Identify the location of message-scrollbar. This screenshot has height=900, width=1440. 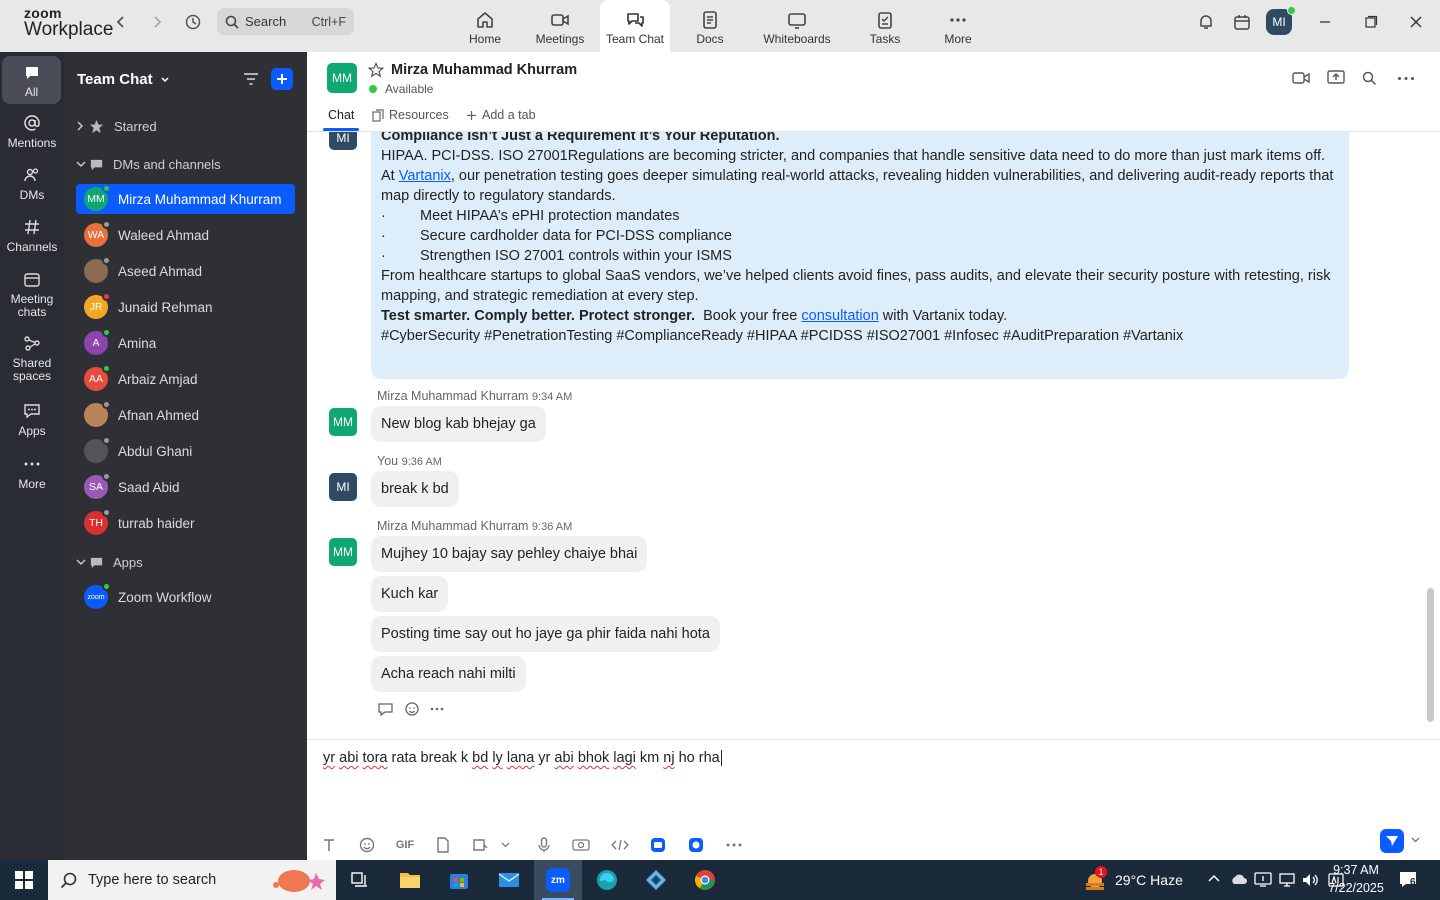
(1430, 655).